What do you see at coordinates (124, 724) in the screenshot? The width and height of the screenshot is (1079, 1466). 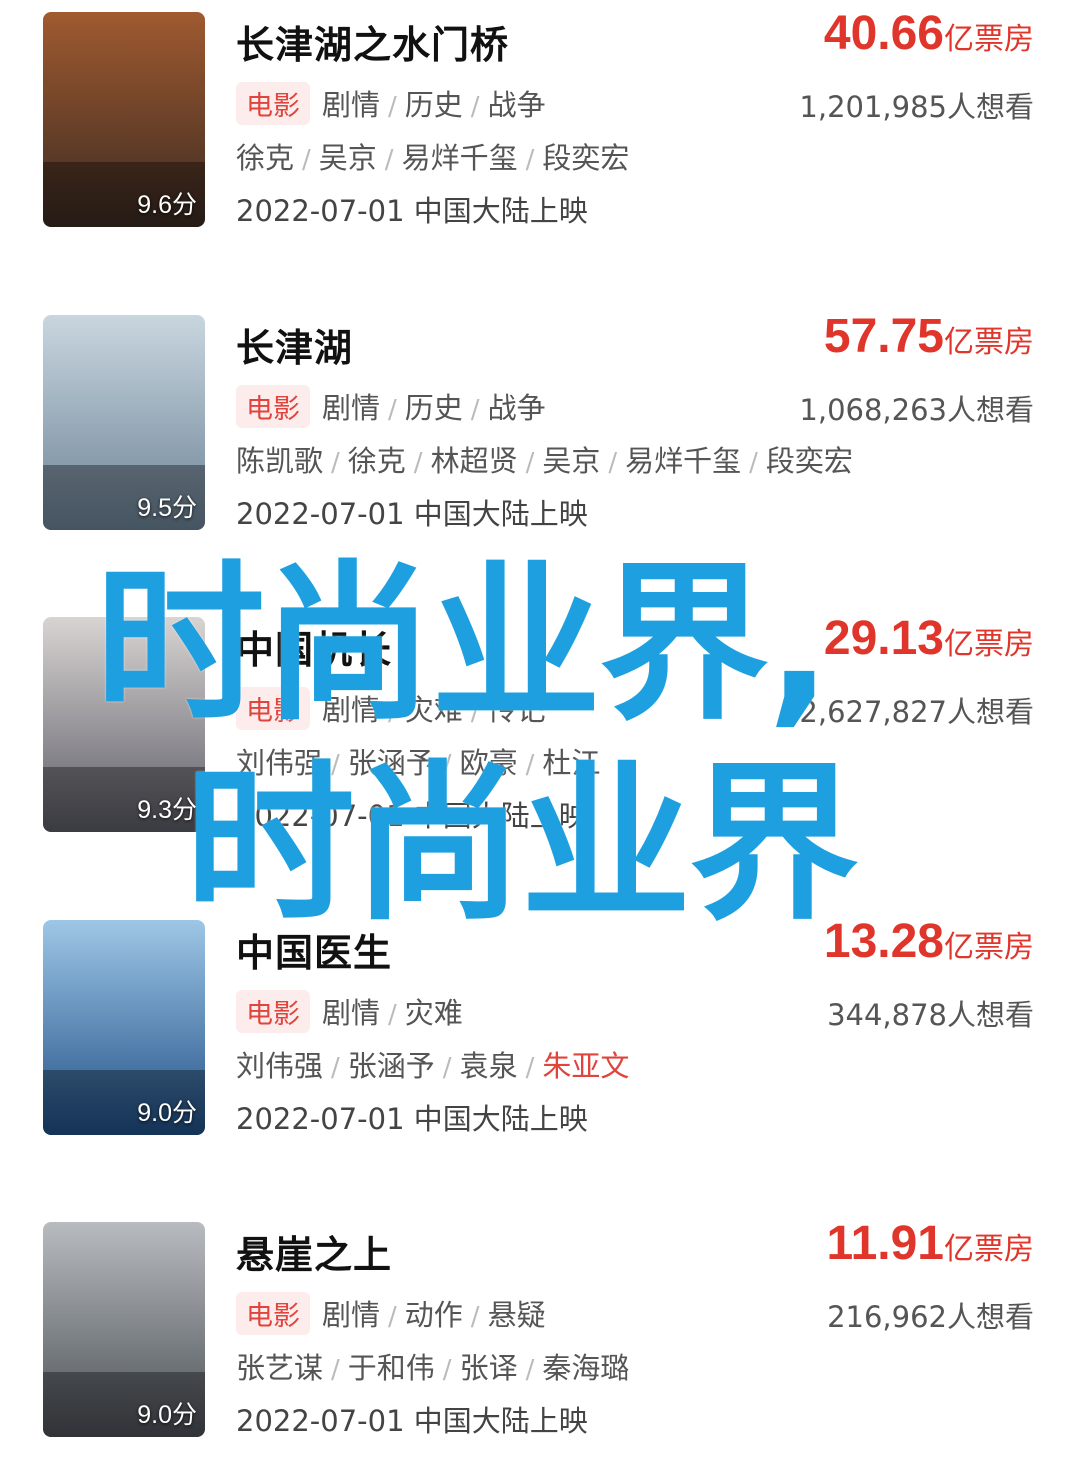 I see `movie-poster: 9.3分` at bounding box center [124, 724].